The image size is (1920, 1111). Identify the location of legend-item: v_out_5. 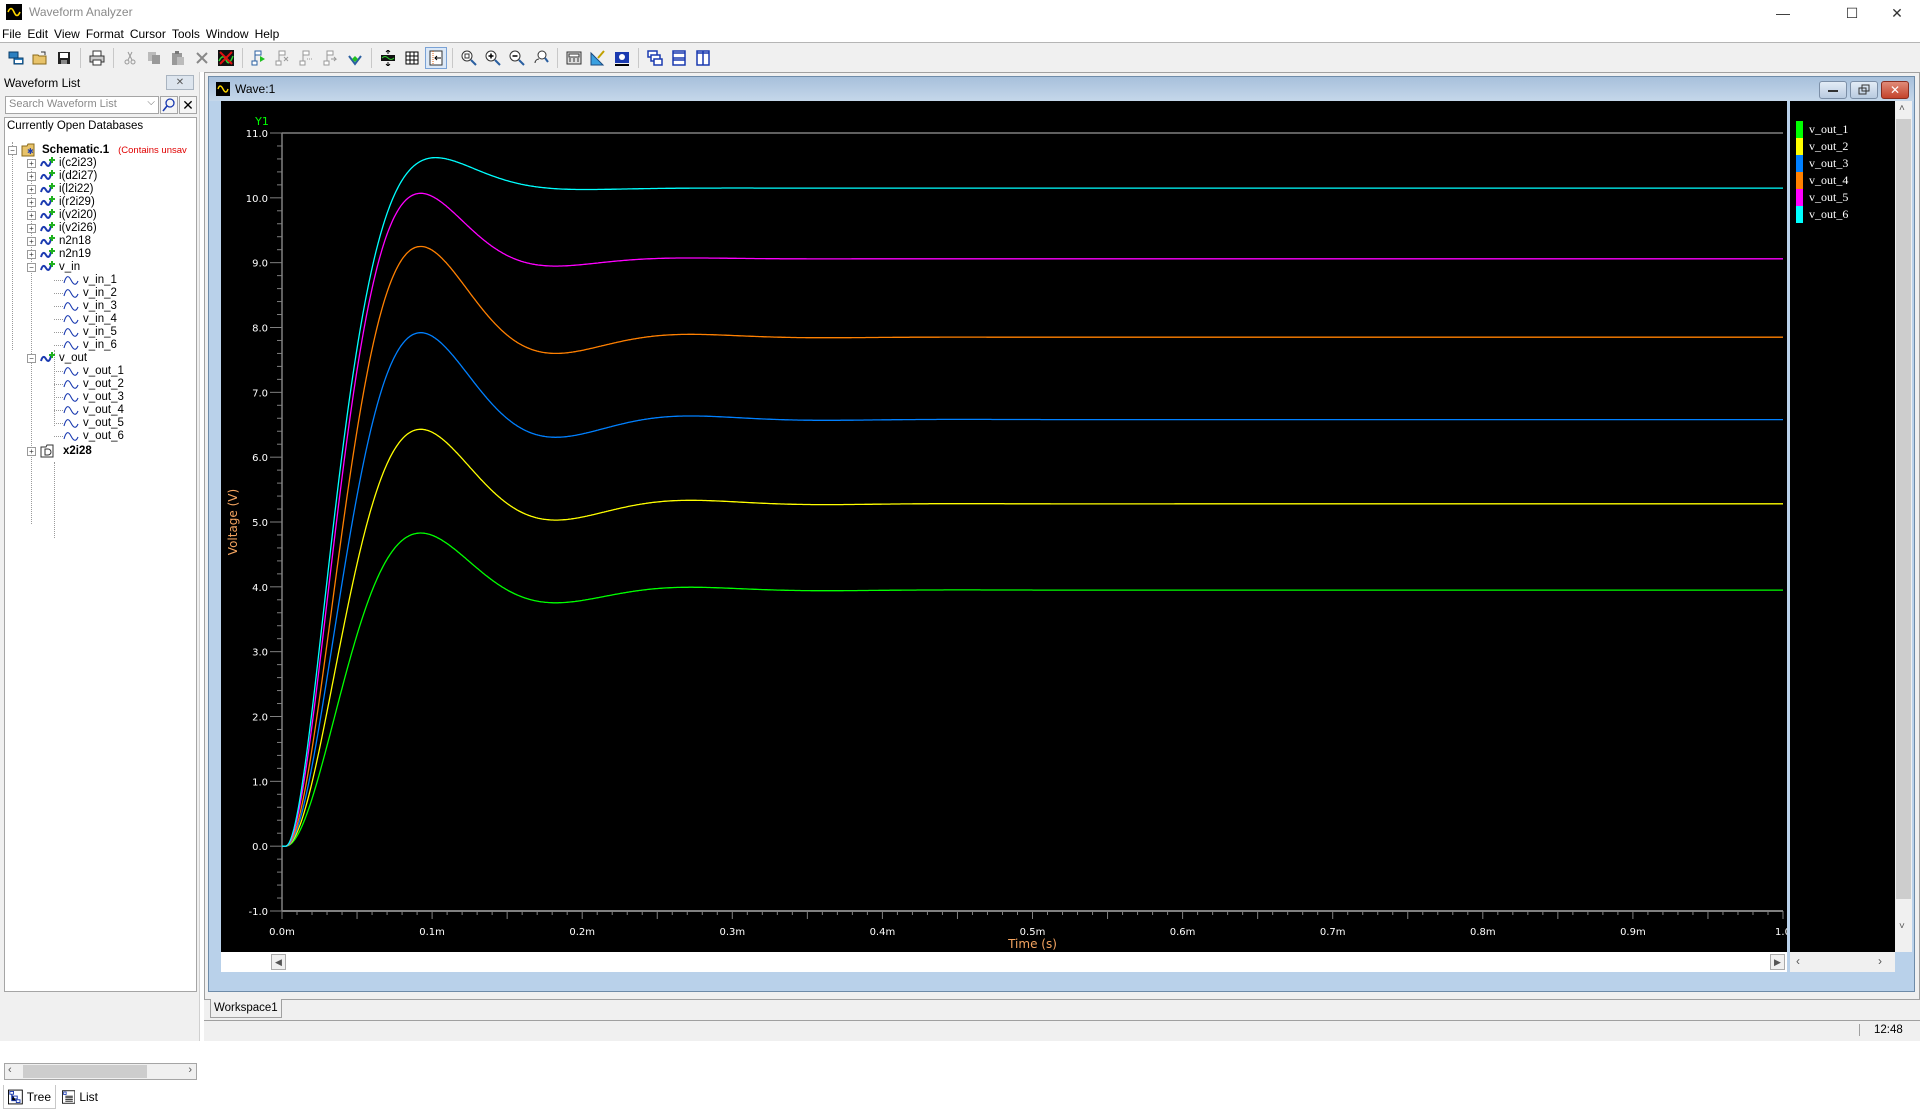
(1822, 197).